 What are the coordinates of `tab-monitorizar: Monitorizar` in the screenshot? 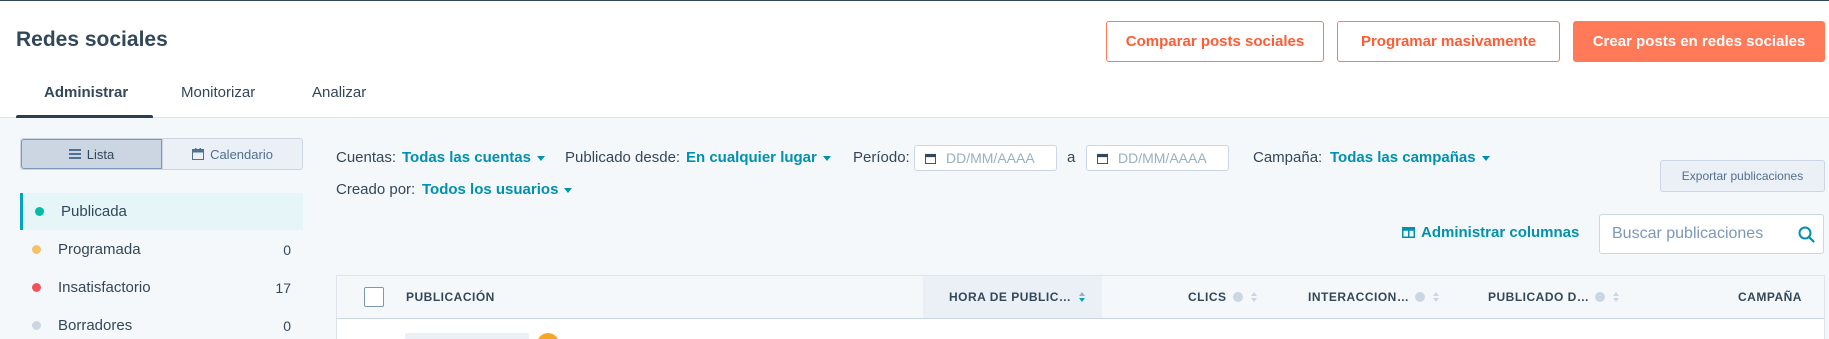 It's located at (218, 92).